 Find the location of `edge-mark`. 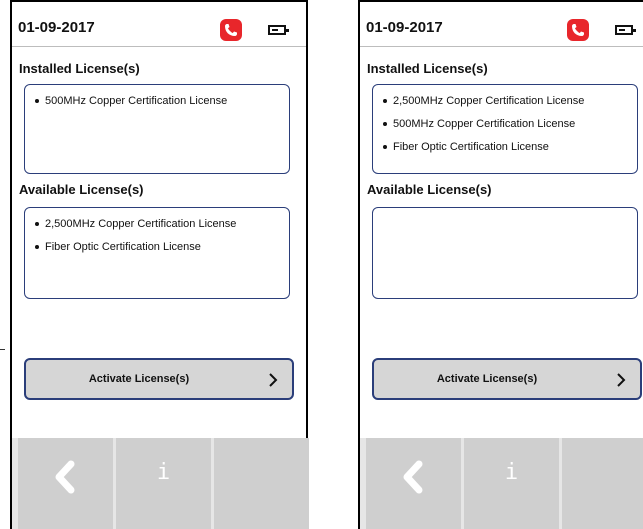

edge-mark is located at coordinates (2, 349).